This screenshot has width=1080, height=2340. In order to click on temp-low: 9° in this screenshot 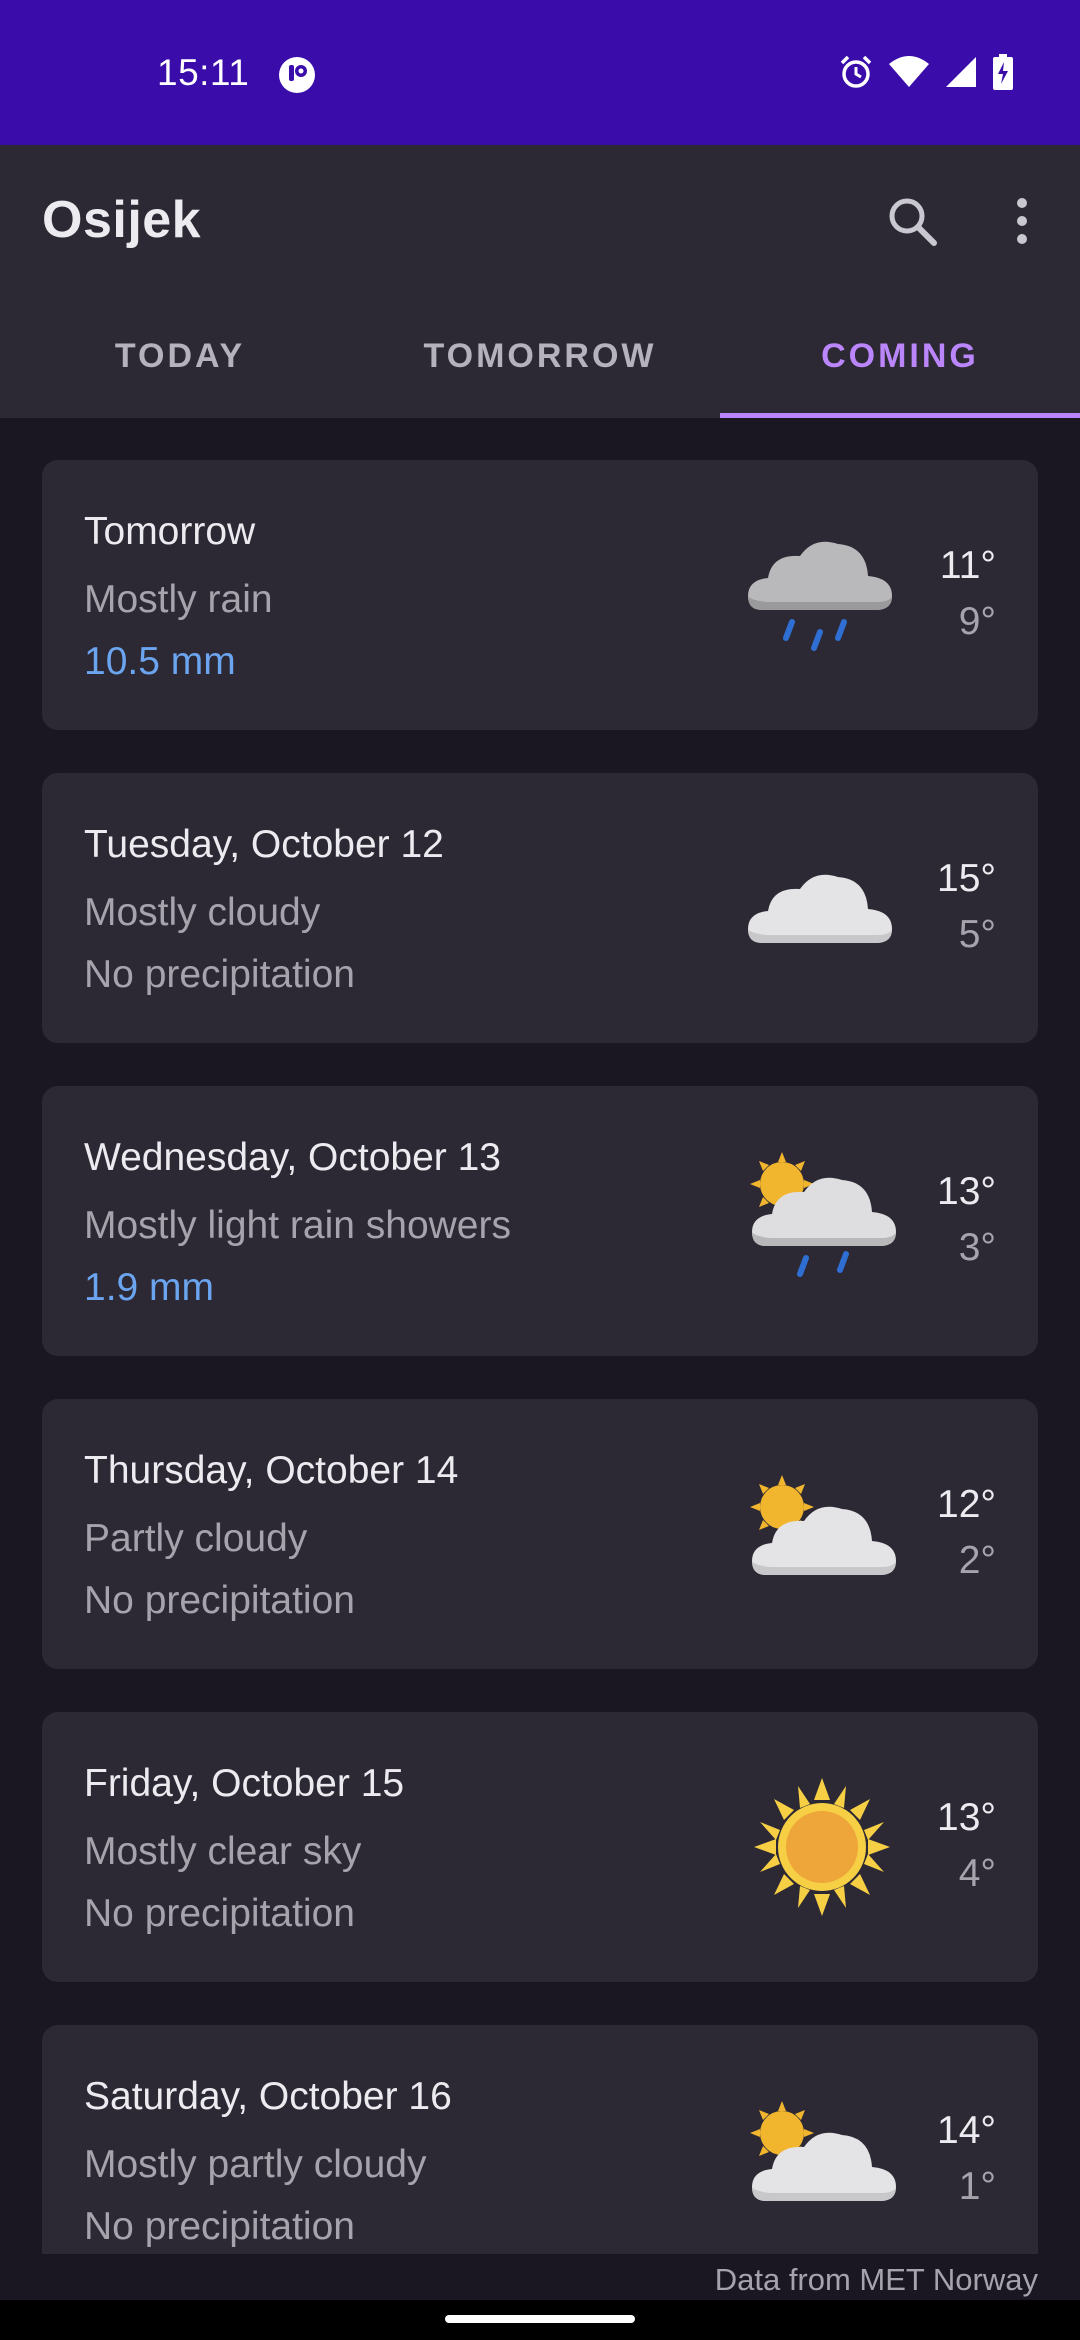, I will do `click(977, 621)`.